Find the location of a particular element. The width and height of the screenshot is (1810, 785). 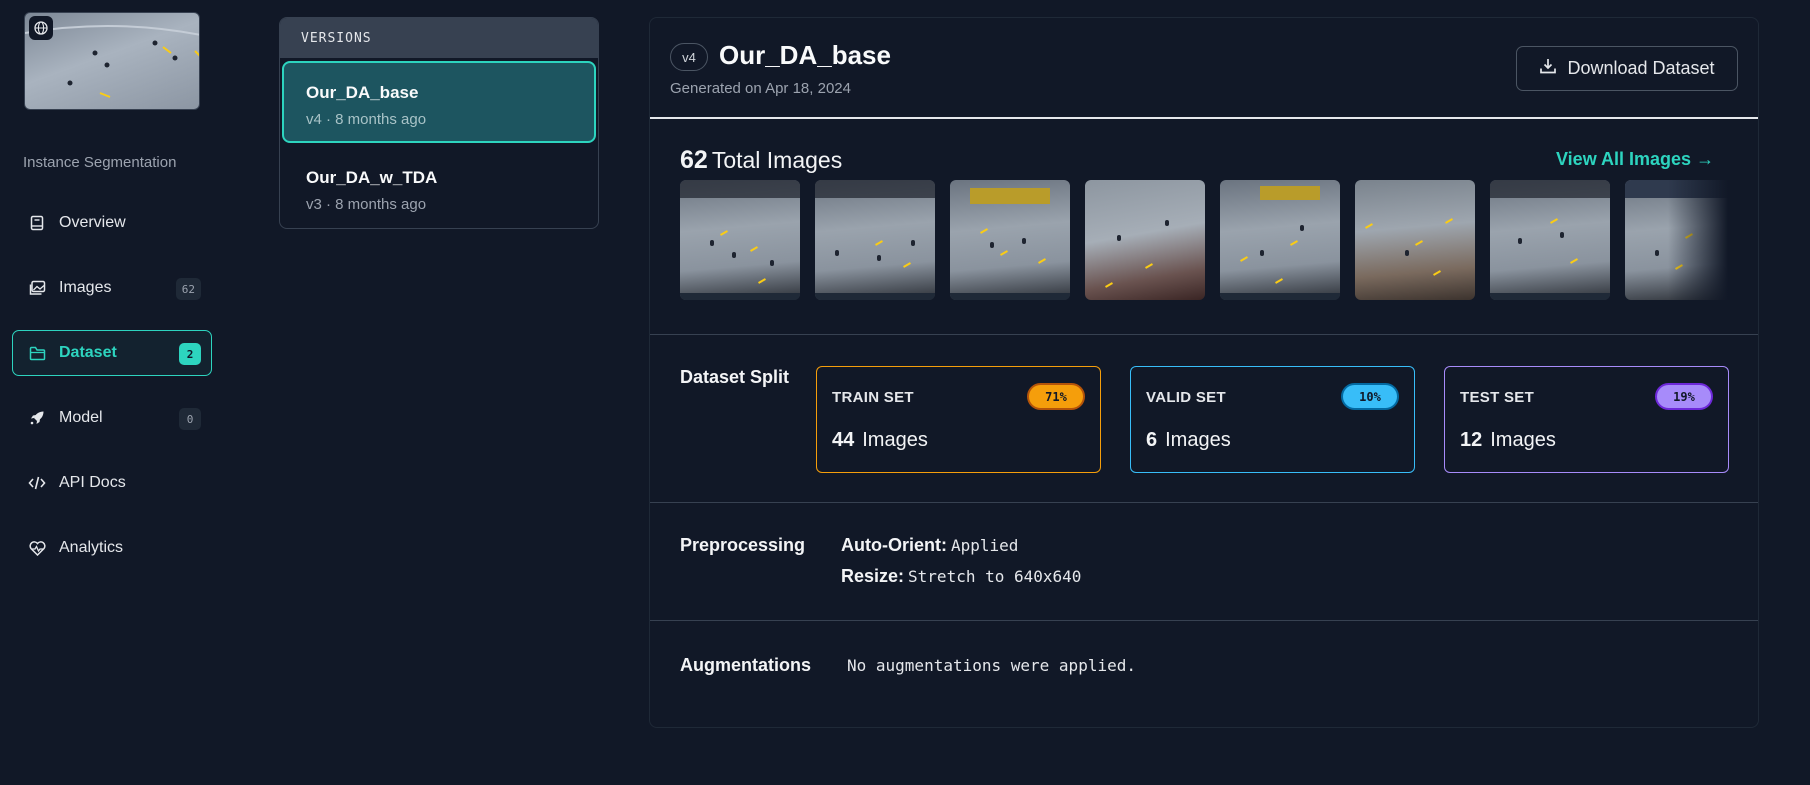

split-percent-badge: 71% is located at coordinates (1056, 396).